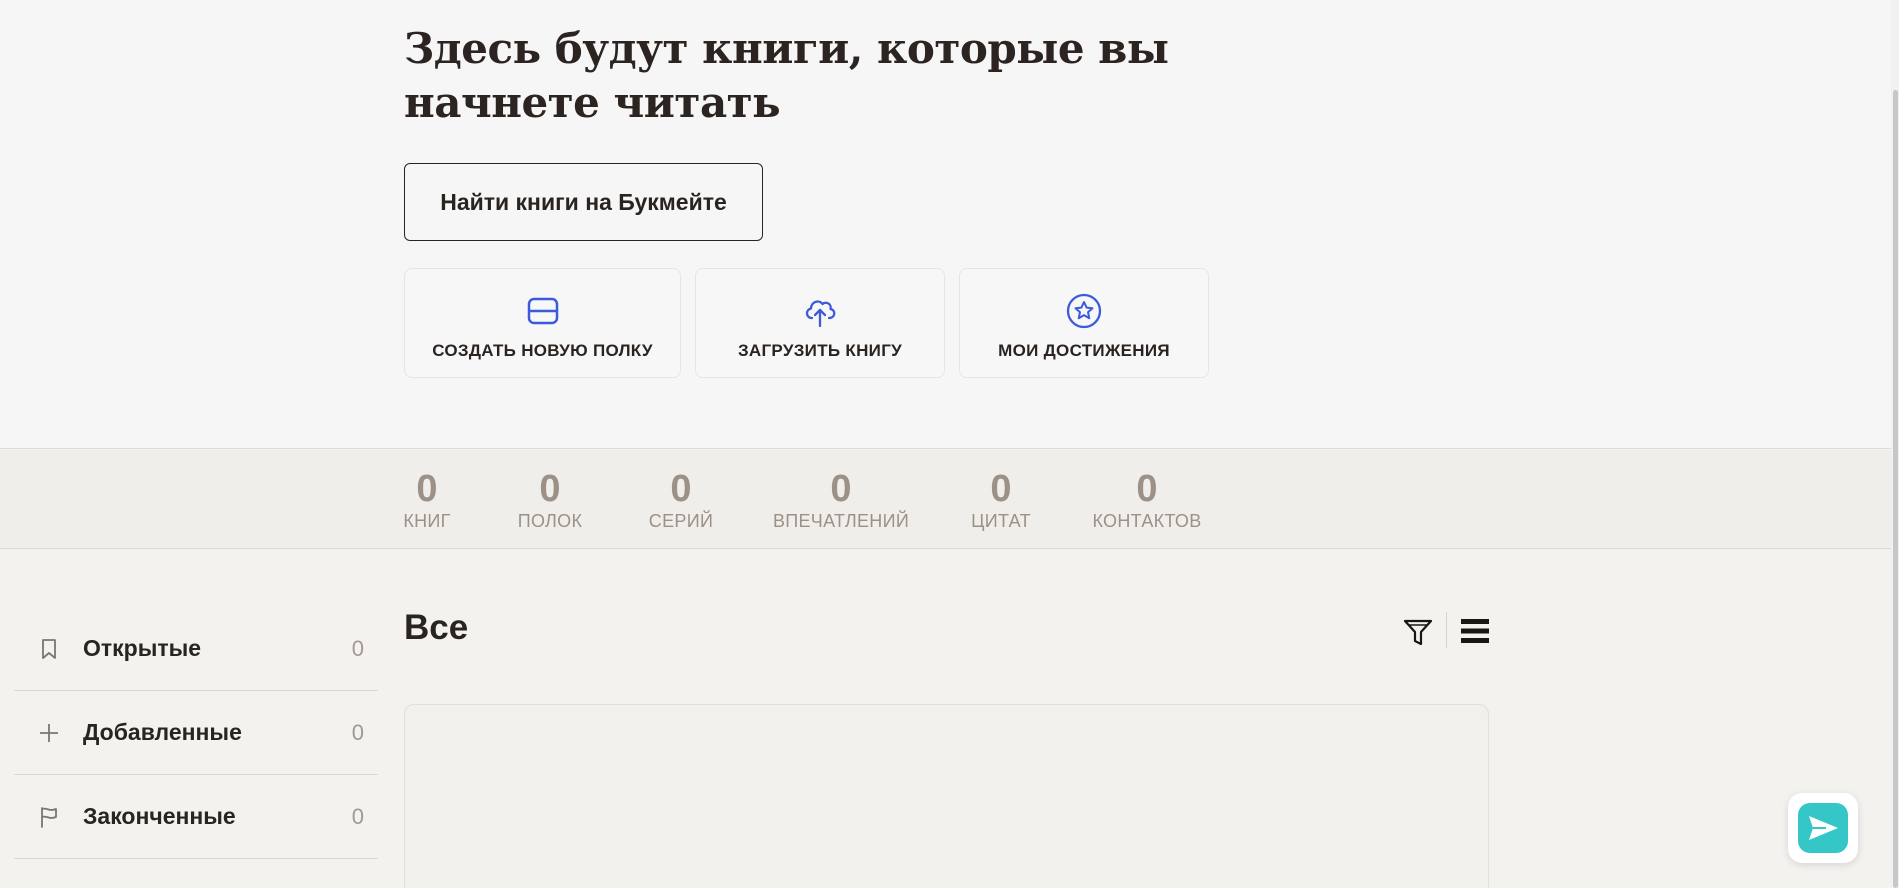  I want to click on card-icon, so click(542, 311).